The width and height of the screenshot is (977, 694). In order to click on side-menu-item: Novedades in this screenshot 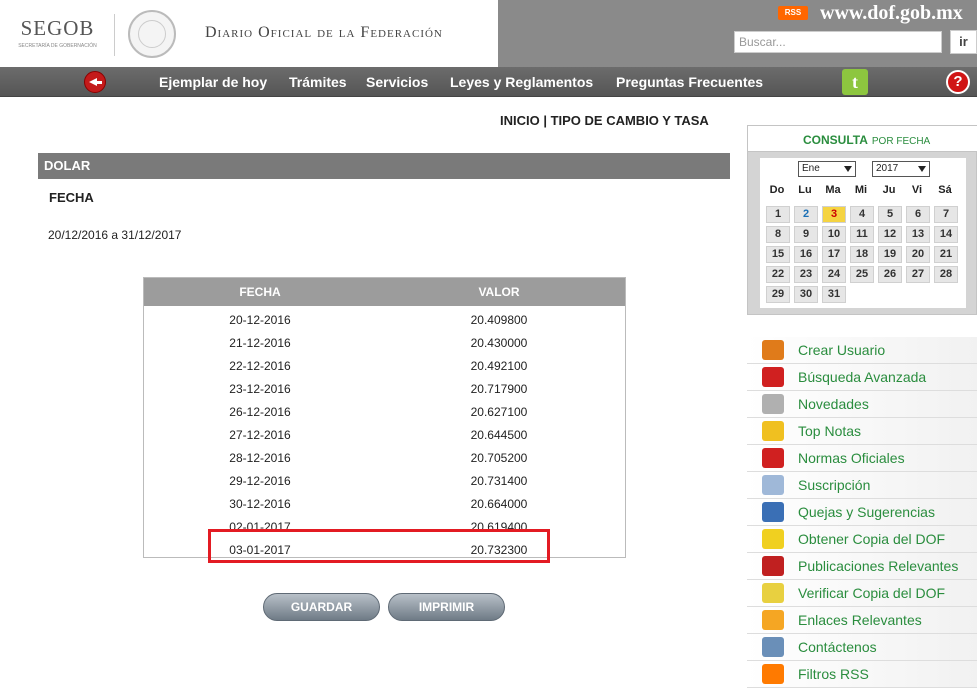, I will do `click(862, 404)`.